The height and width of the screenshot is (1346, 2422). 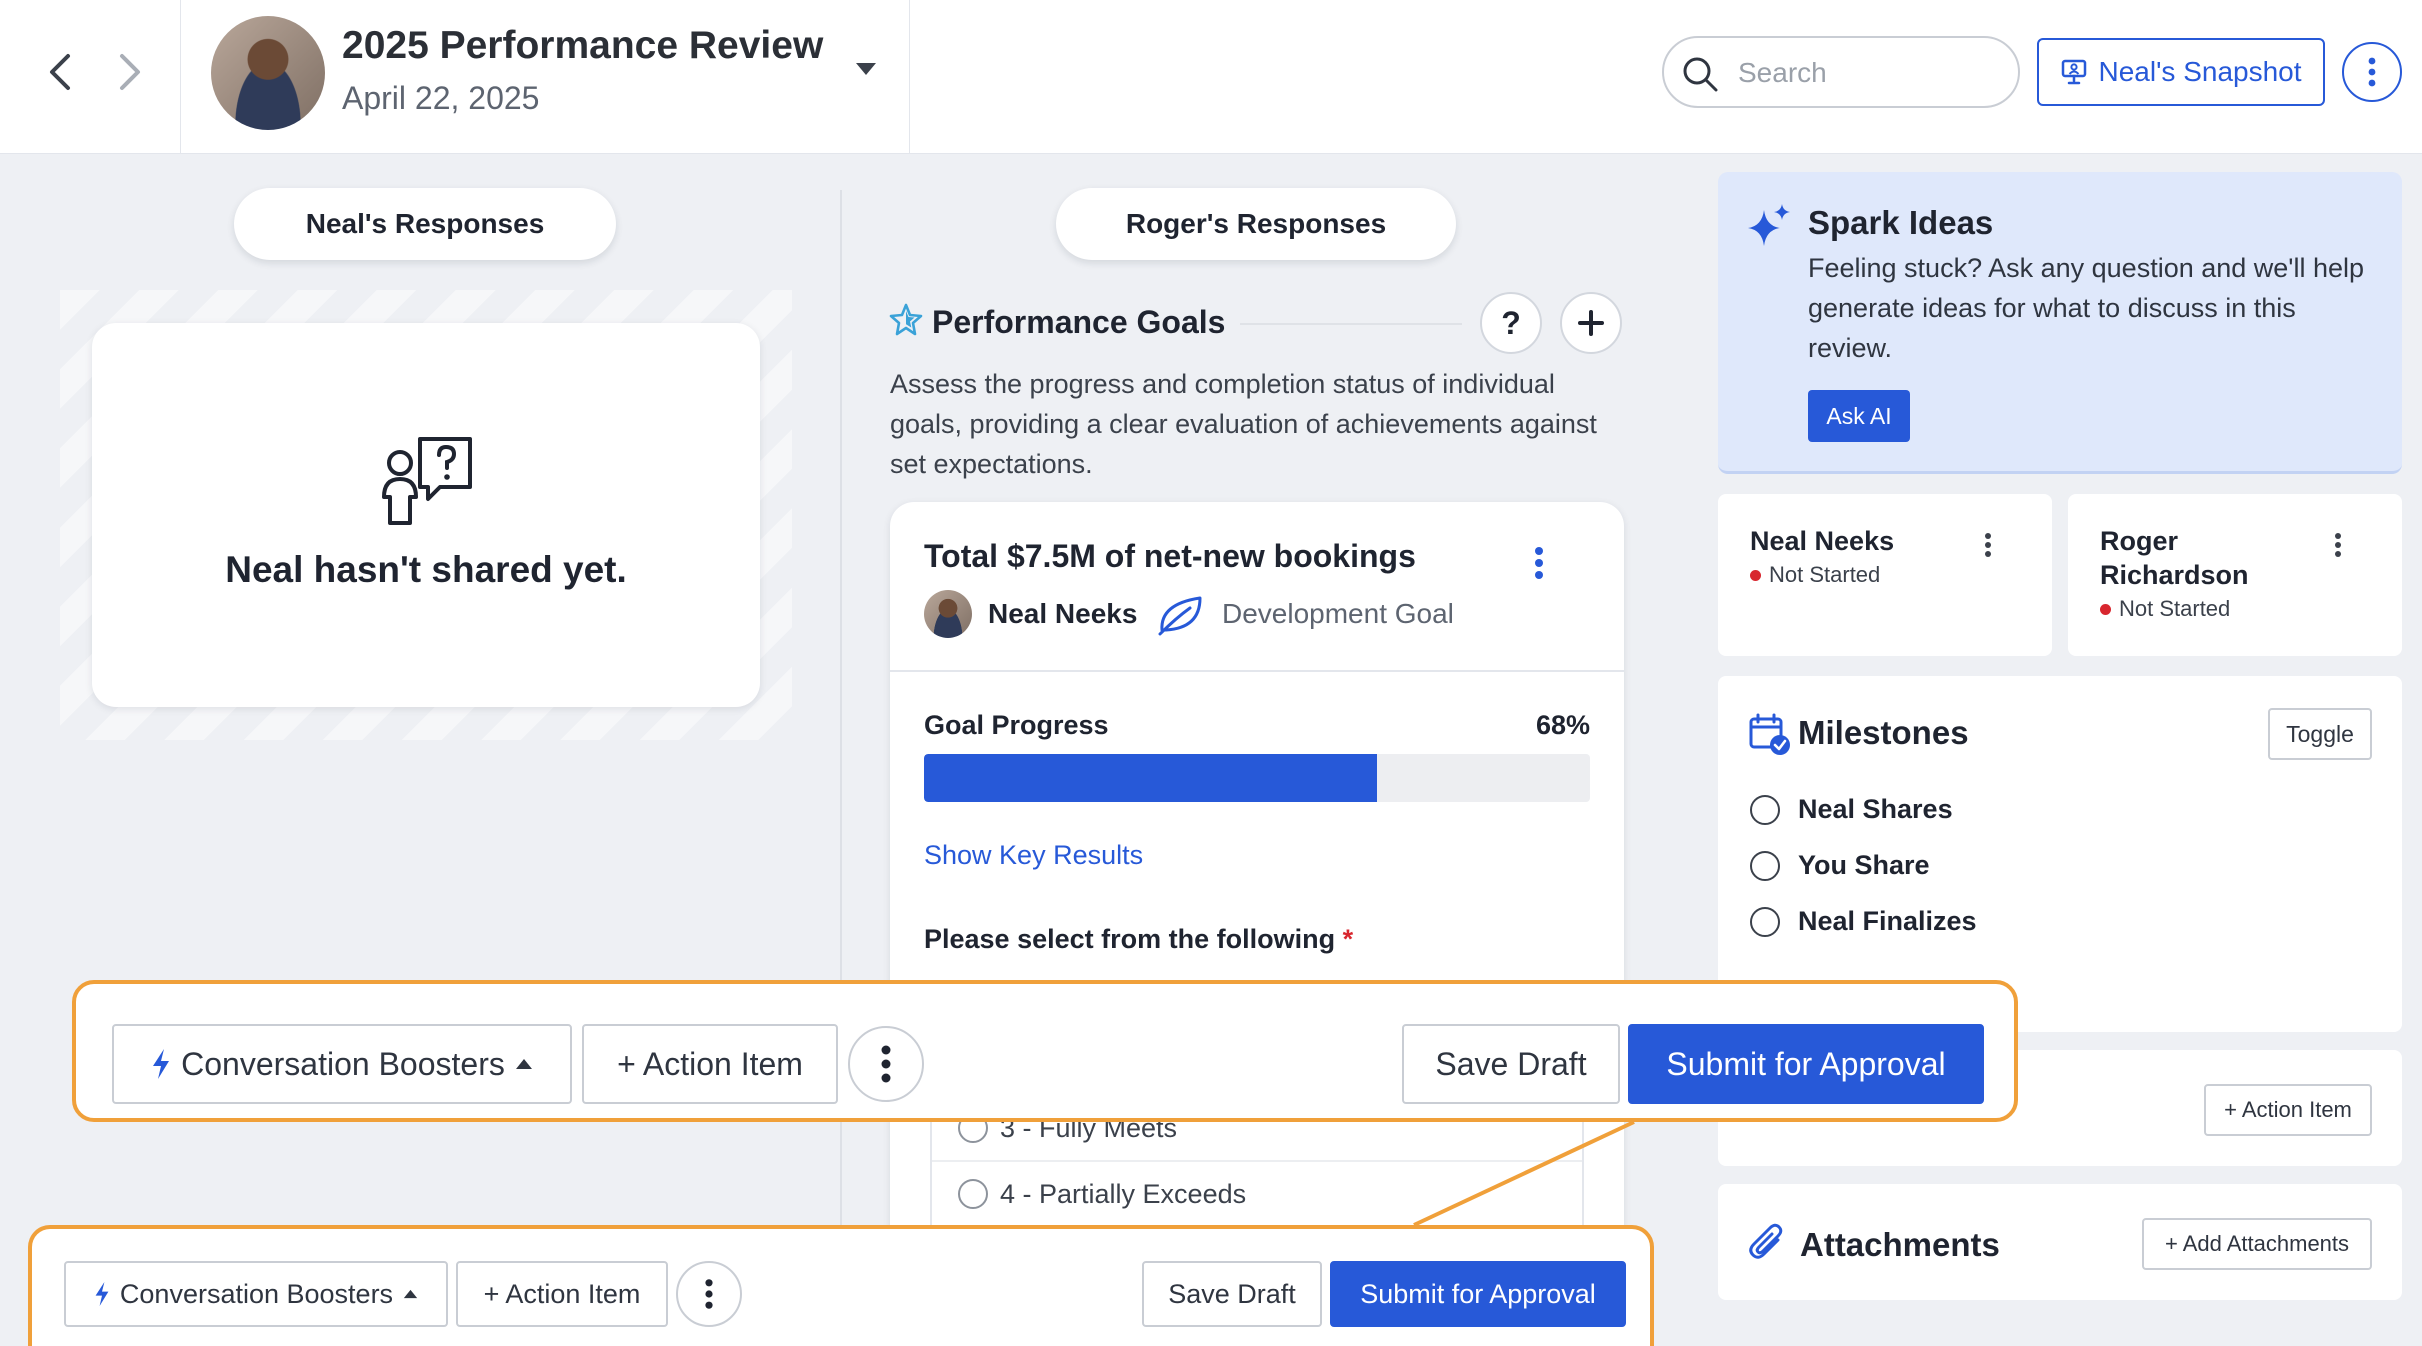 I want to click on review-title: 2025 Performance Review, so click(x=582, y=46).